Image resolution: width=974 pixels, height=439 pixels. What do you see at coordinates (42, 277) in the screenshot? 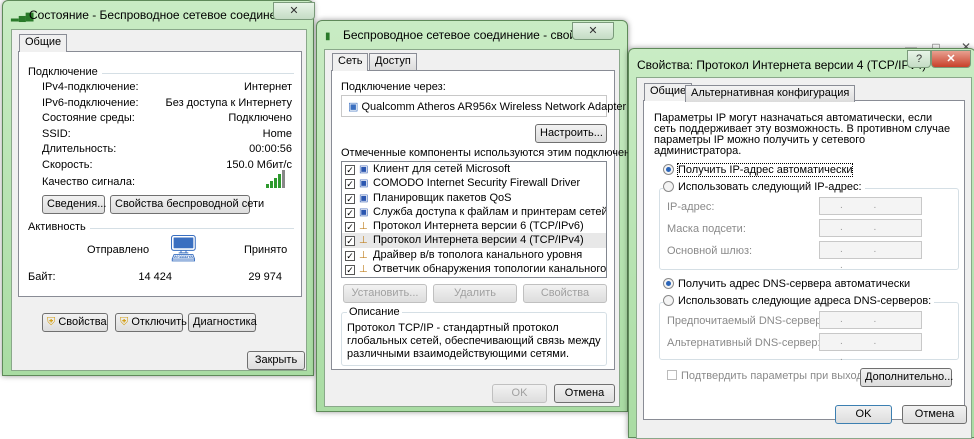
I see `bytes-label: Байт:` at bounding box center [42, 277].